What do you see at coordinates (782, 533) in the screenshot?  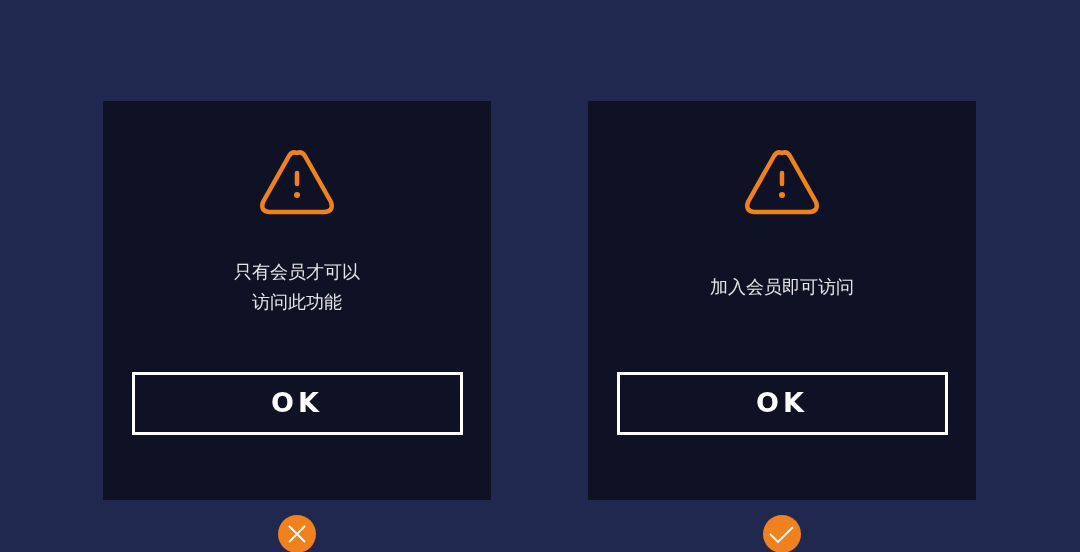 I see `check-mark-icon` at bounding box center [782, 533].